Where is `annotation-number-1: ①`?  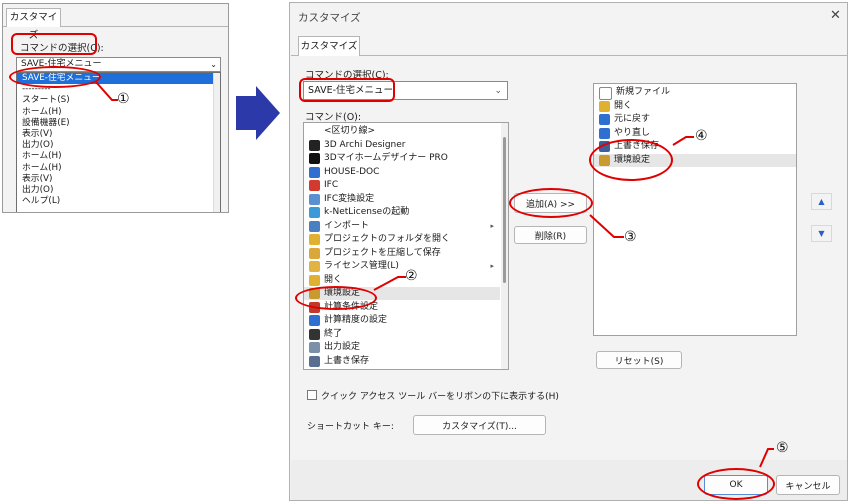
annotation-number-1: ① is located at coordinates (123, 99).